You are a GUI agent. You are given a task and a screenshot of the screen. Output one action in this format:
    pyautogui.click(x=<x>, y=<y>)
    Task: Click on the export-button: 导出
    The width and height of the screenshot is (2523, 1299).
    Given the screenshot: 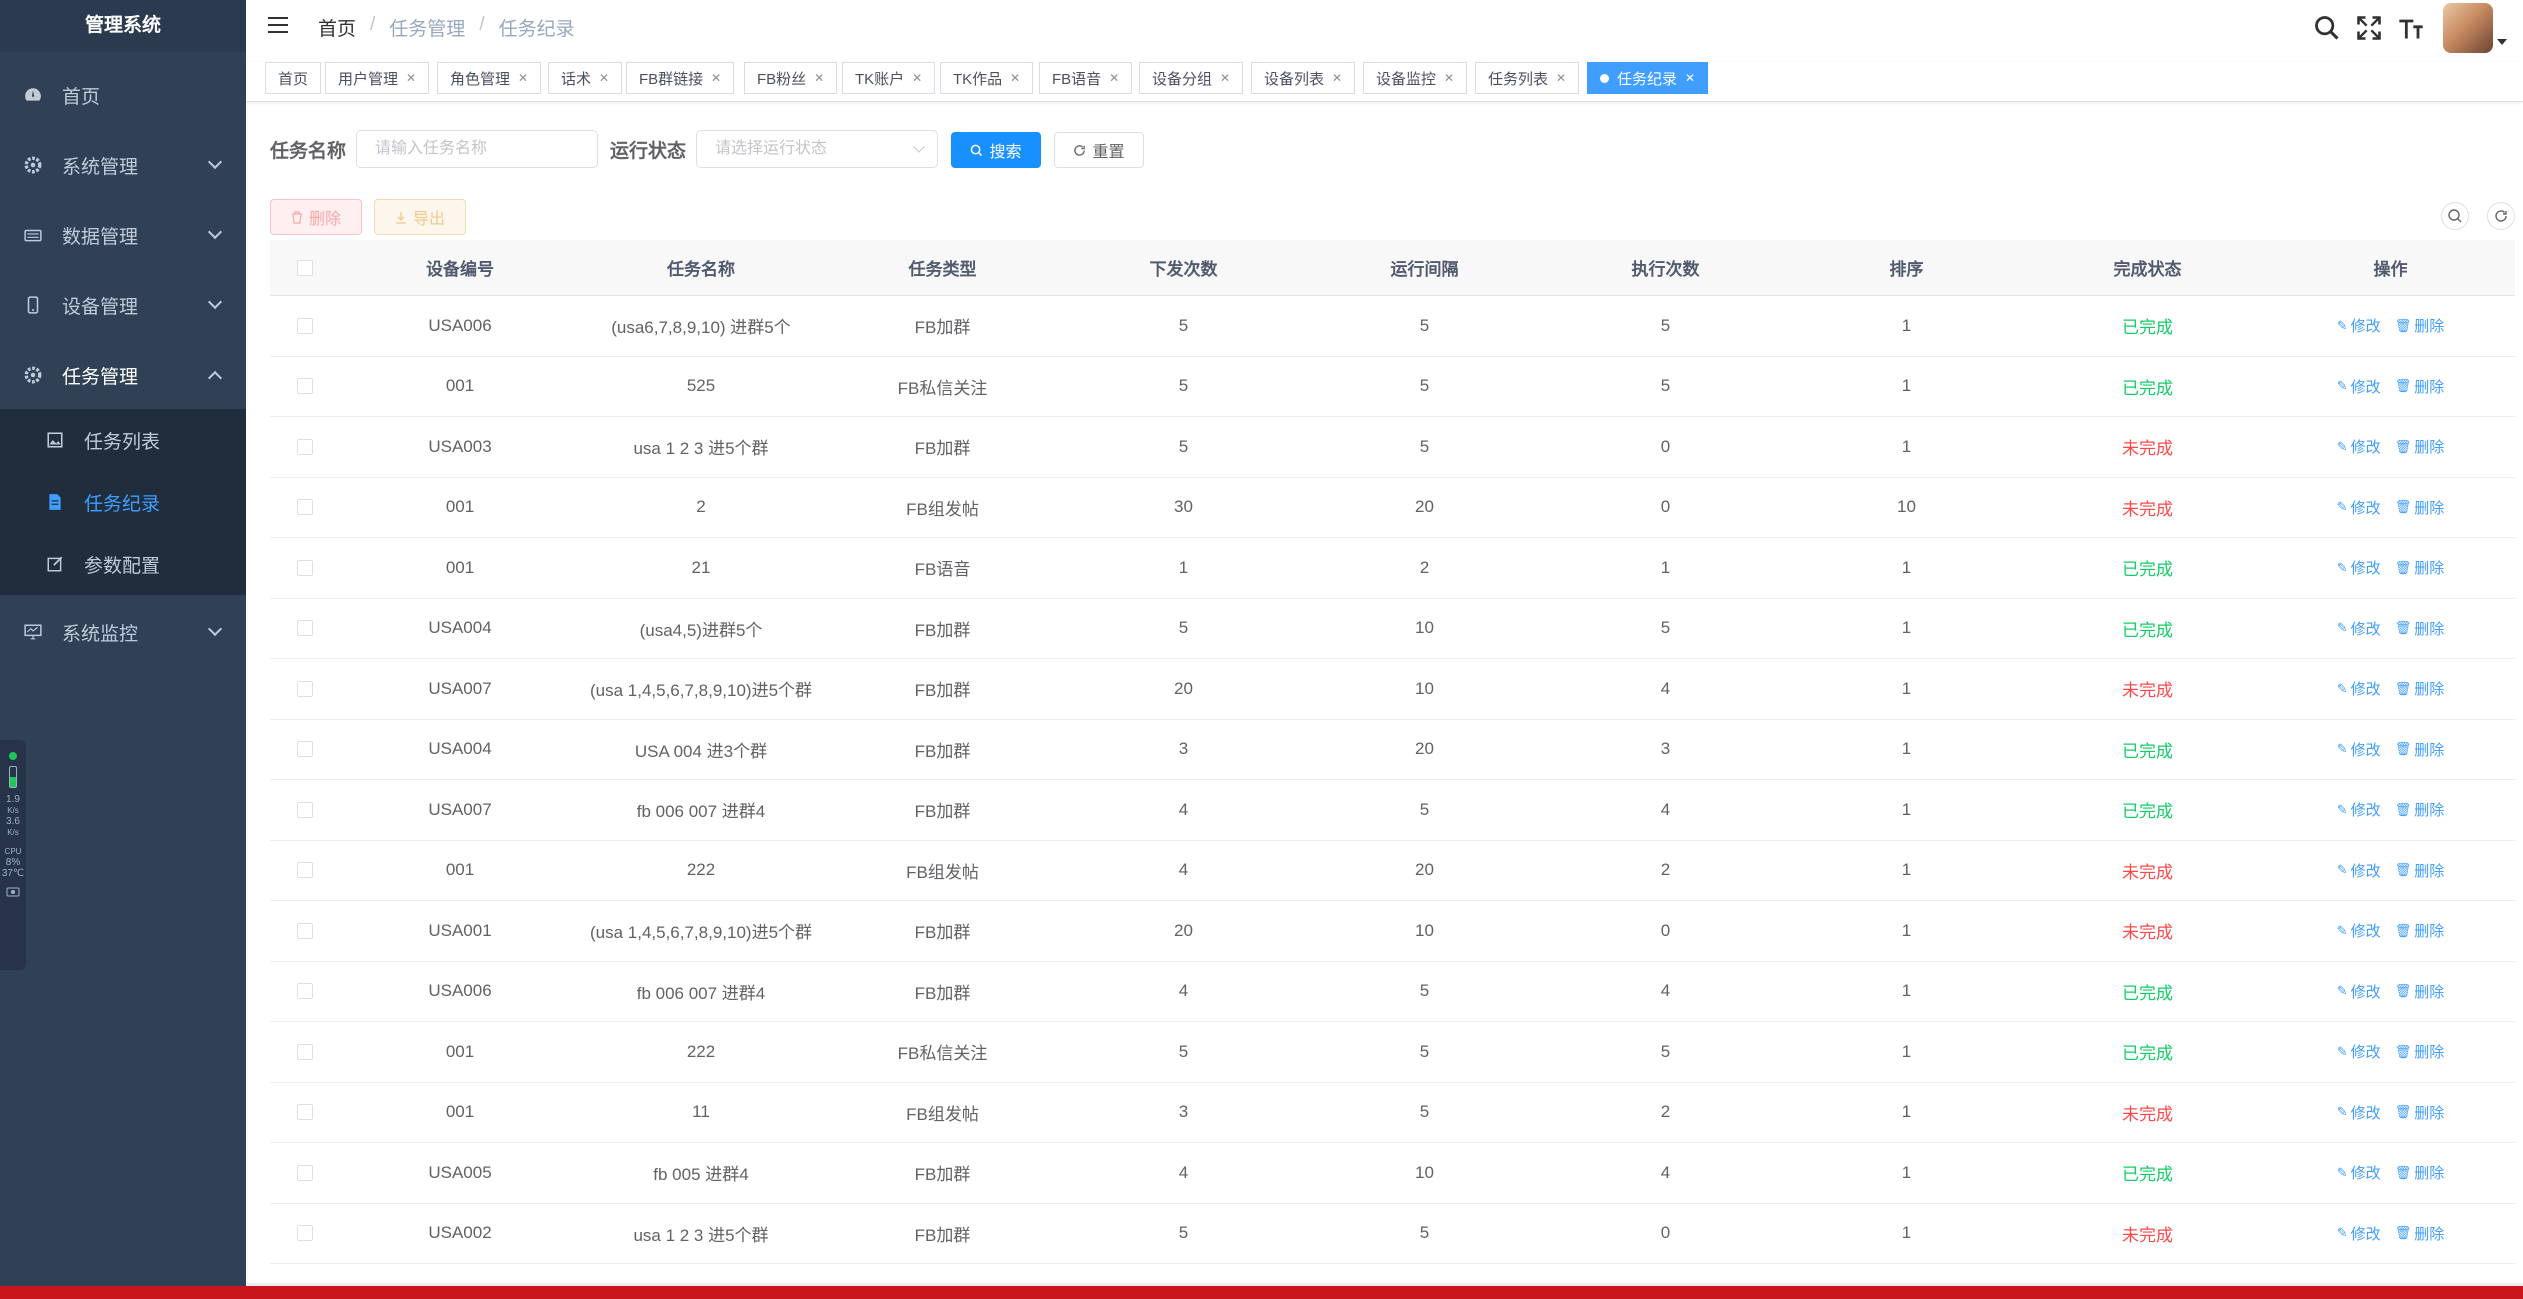 What is the action you would take?
    pyautogui.click(x=420, y=217)
    